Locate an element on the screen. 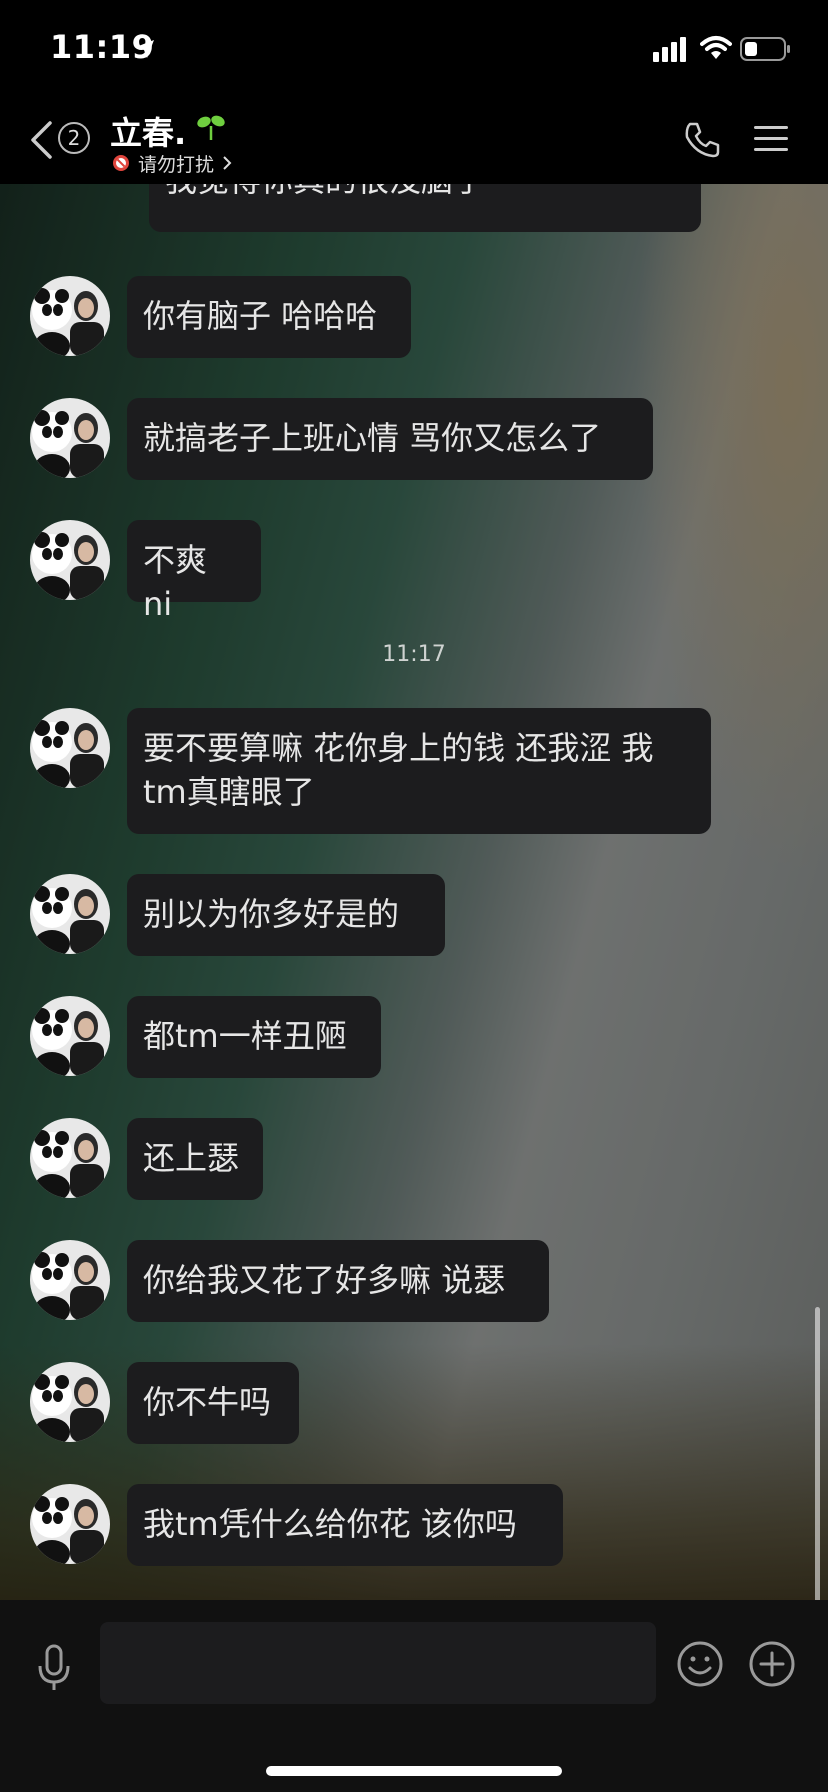  wifi-icon is located at coordinates (716, 47).